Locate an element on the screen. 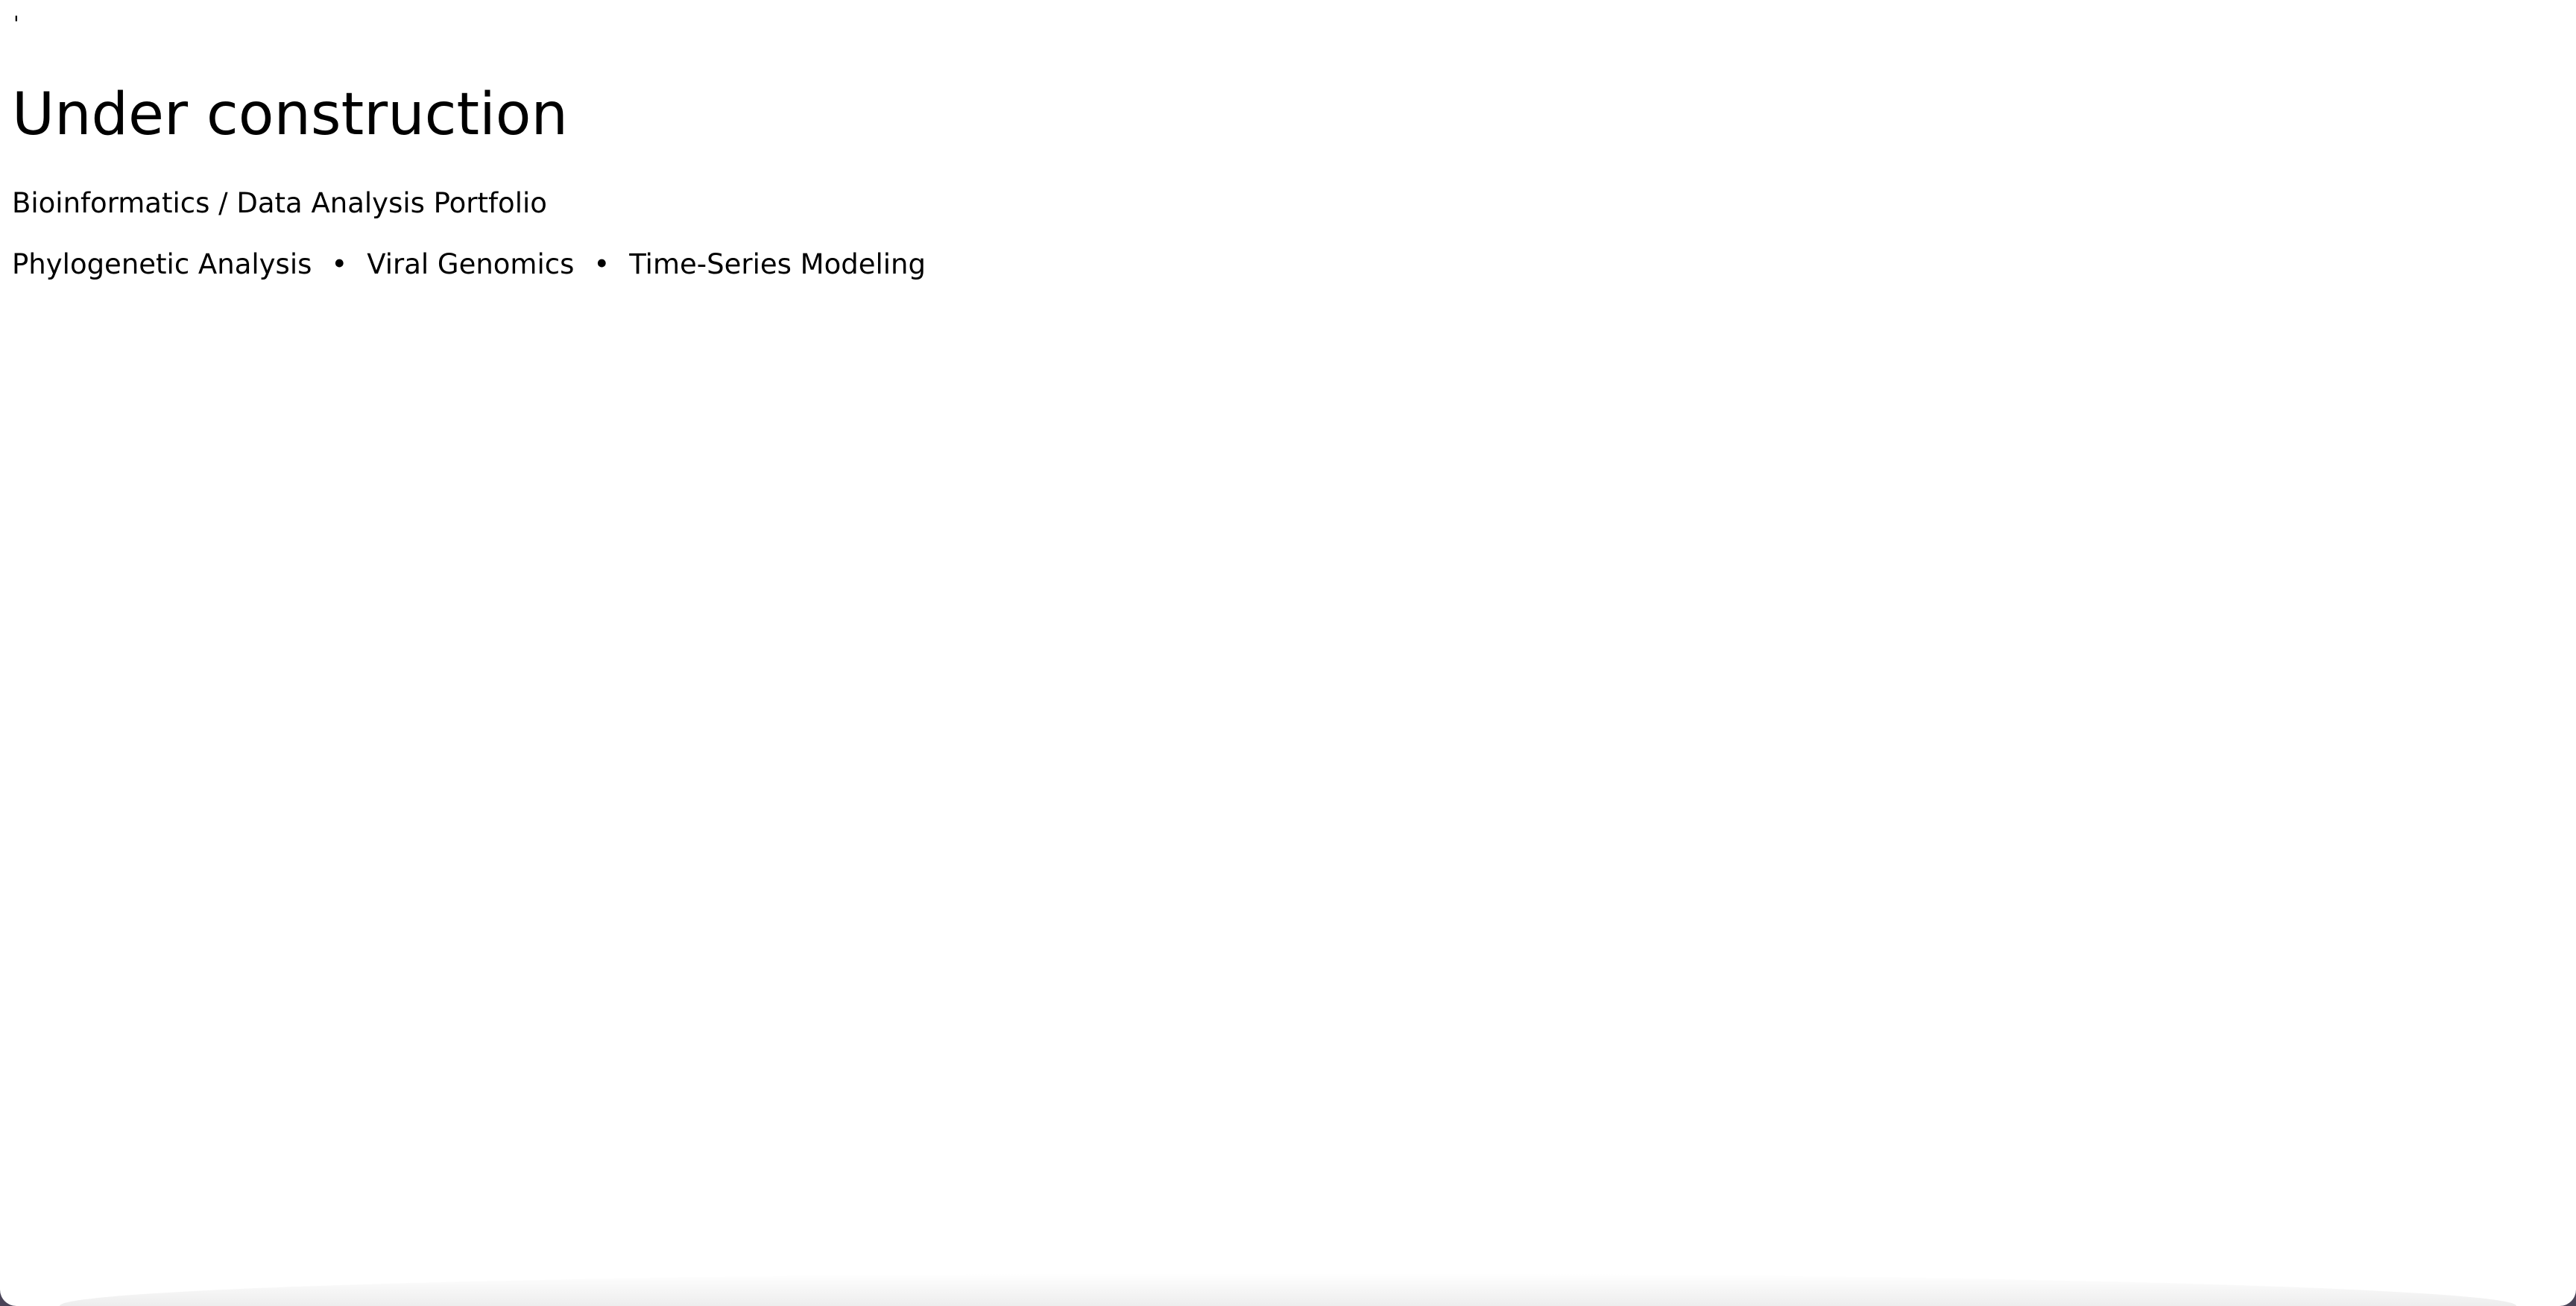 Image resolution: width=2576 pixels, height=1306 pixels. topic-time-series-modeling: Time-Series Modeling is located at coordinates (777, 264).